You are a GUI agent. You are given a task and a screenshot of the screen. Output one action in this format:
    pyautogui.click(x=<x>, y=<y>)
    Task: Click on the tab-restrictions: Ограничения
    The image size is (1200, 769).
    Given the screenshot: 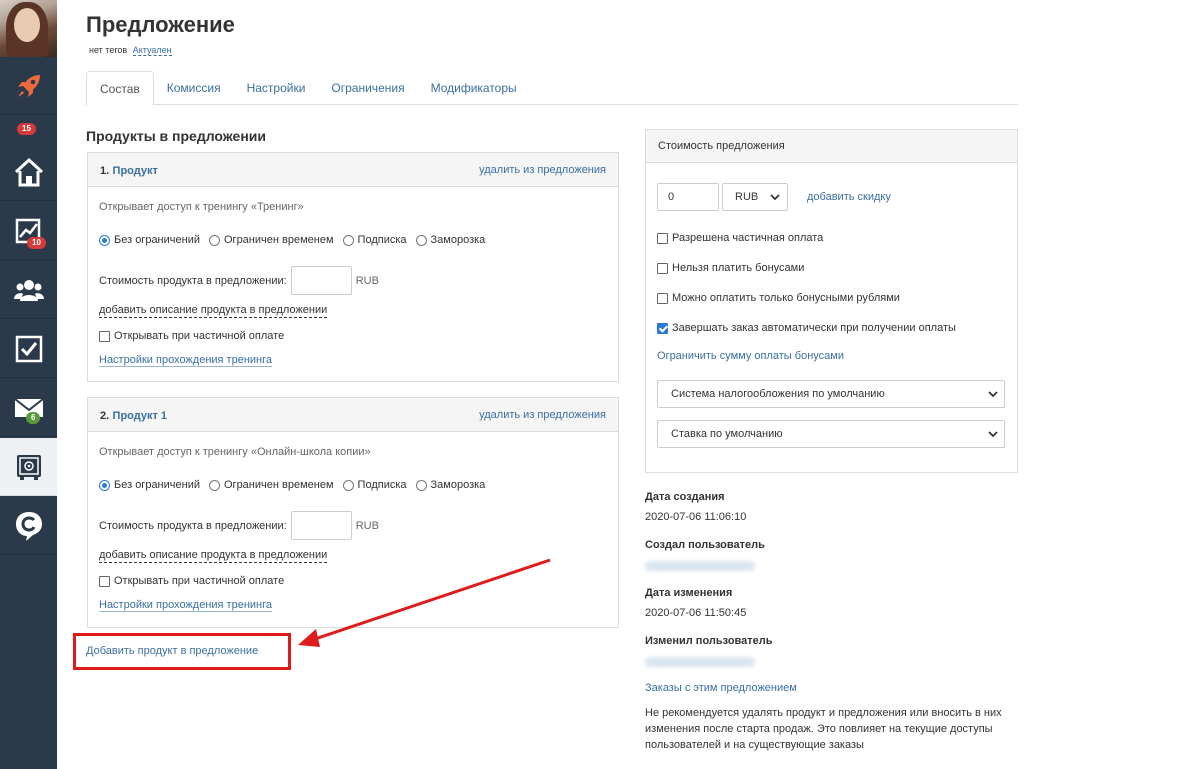 What is the action you would take?
    pyautogui.click(x=367, y=88)
    